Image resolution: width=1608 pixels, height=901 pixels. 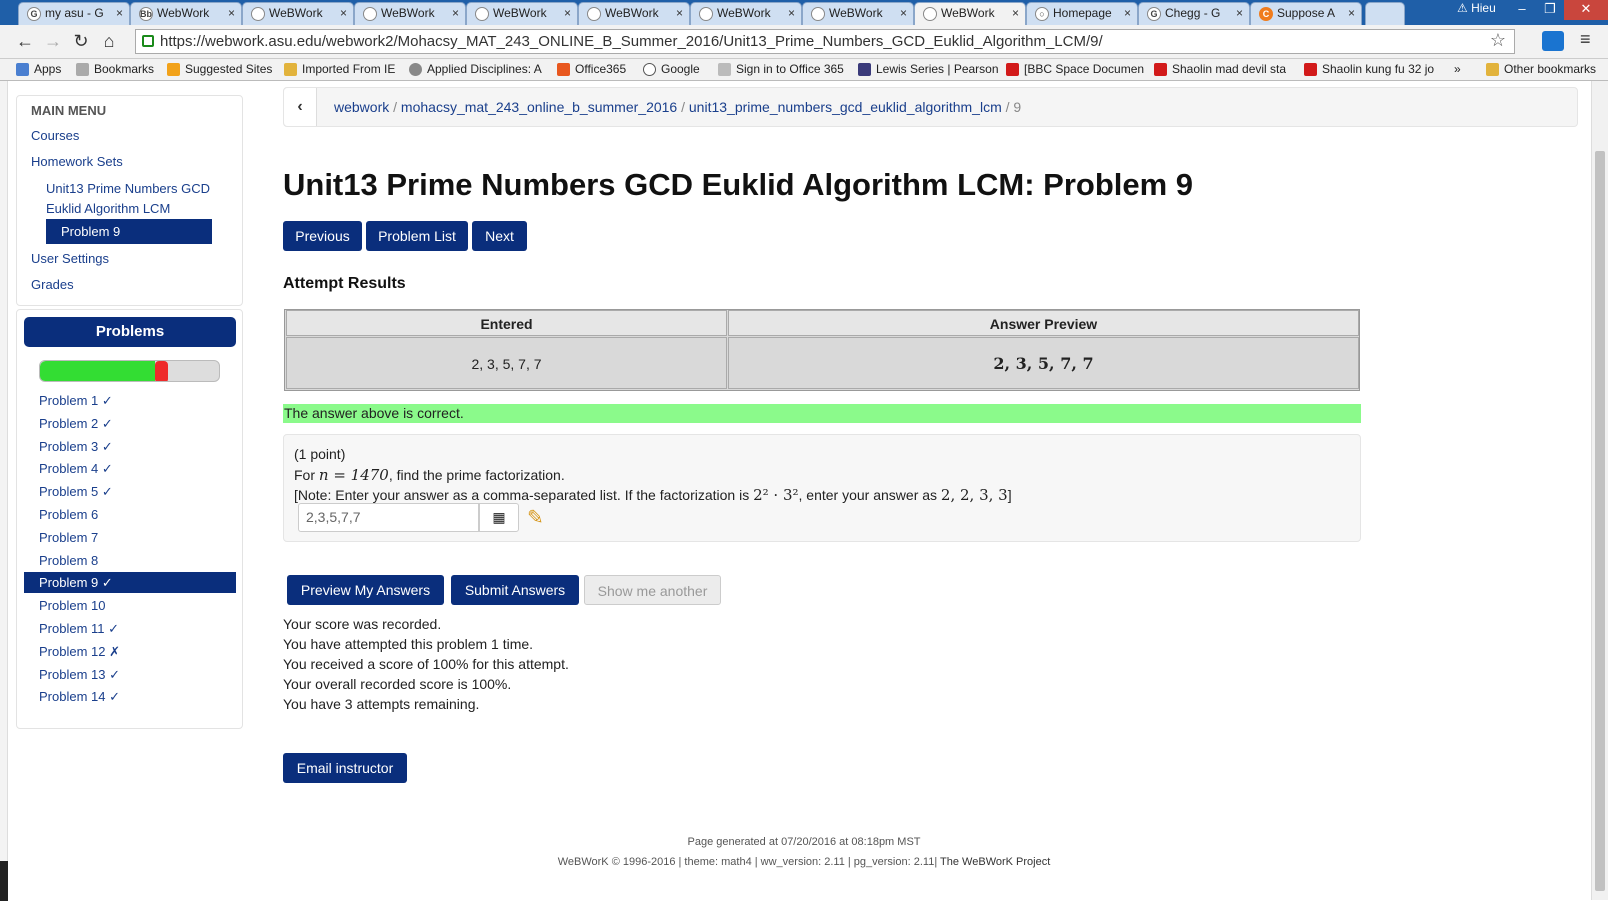 What do you see at coordinates (76, 447) in the screenshot?
I see `problem-list-item: Problem 3 ✓` at bounding box center [76, 447].